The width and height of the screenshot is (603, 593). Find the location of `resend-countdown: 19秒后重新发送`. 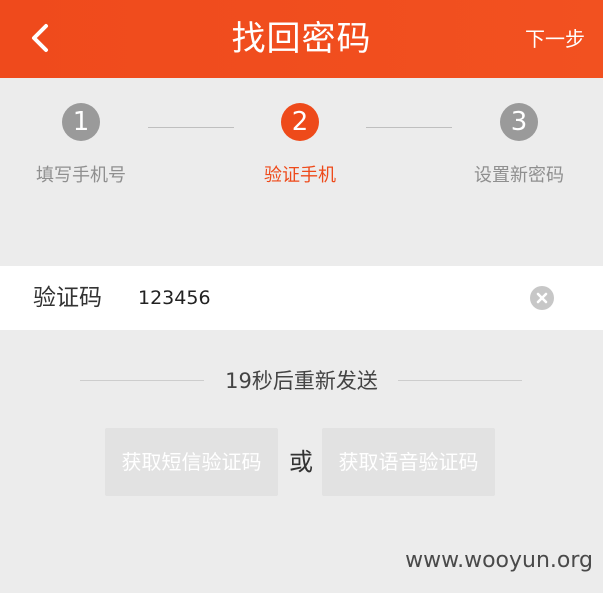

resend-countdown: 19秒后重新发送 is located at coordinates (301, 381).